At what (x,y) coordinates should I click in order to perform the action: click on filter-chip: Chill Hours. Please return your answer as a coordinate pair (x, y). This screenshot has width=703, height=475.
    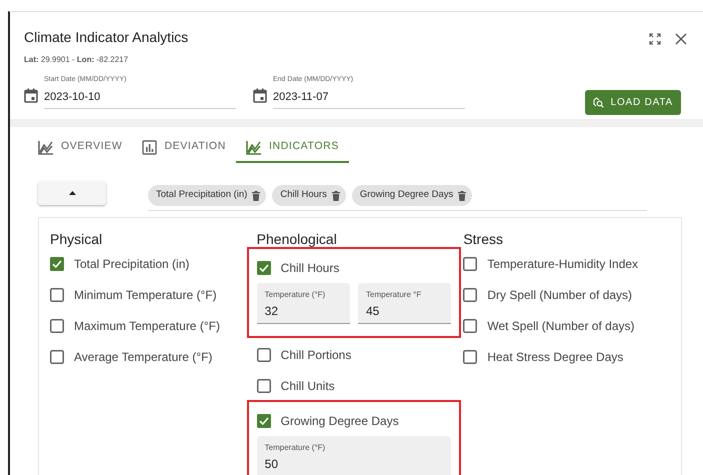
    Looking at the image, I should click on (309, 195).